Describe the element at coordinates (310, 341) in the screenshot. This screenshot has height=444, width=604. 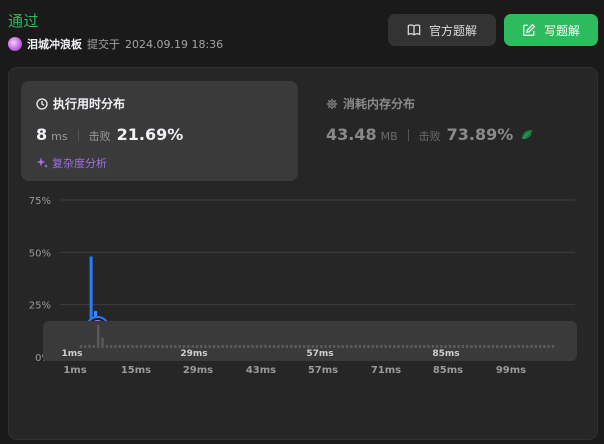
I see `overview-chart: 1ms 29ms 57ms 85ms` at that location.